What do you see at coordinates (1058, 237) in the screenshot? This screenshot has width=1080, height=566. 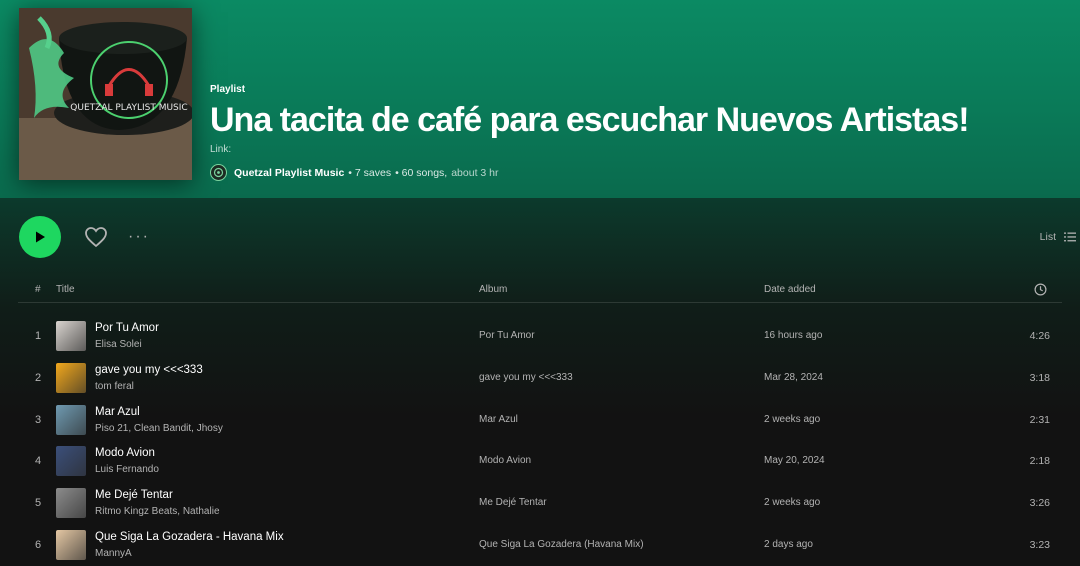 I see `view-toggle: List` at bounding box center [1058, 237].